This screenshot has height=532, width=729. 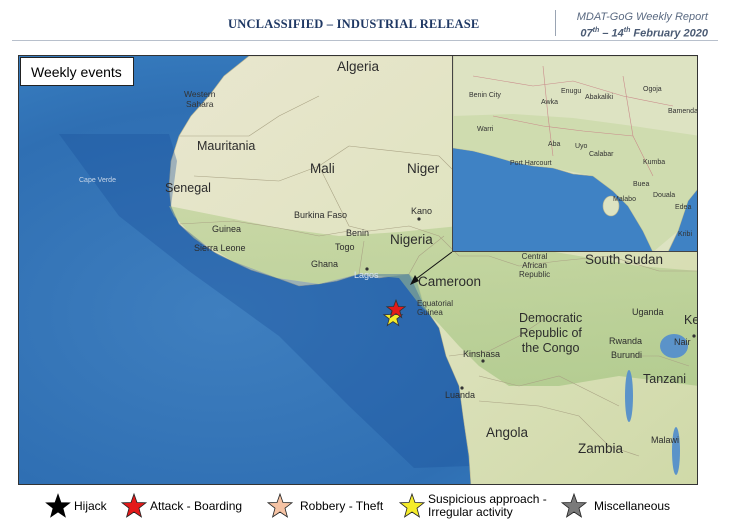 What do you see at coordinates (419, 219) in the screenshot?
I see `city-dot-kano` at bounding box center [419, 219].